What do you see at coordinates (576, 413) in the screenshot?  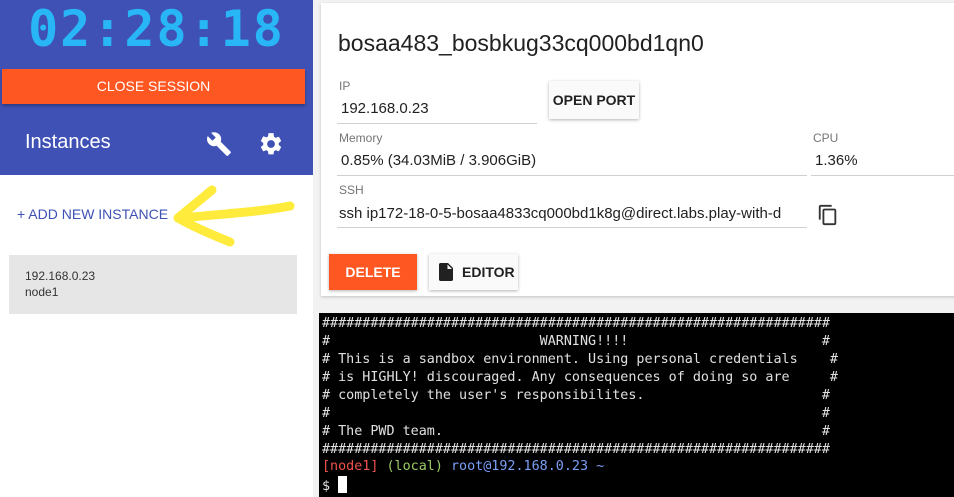 I see `terminal-line: # #` at bounding box center [576, 413].